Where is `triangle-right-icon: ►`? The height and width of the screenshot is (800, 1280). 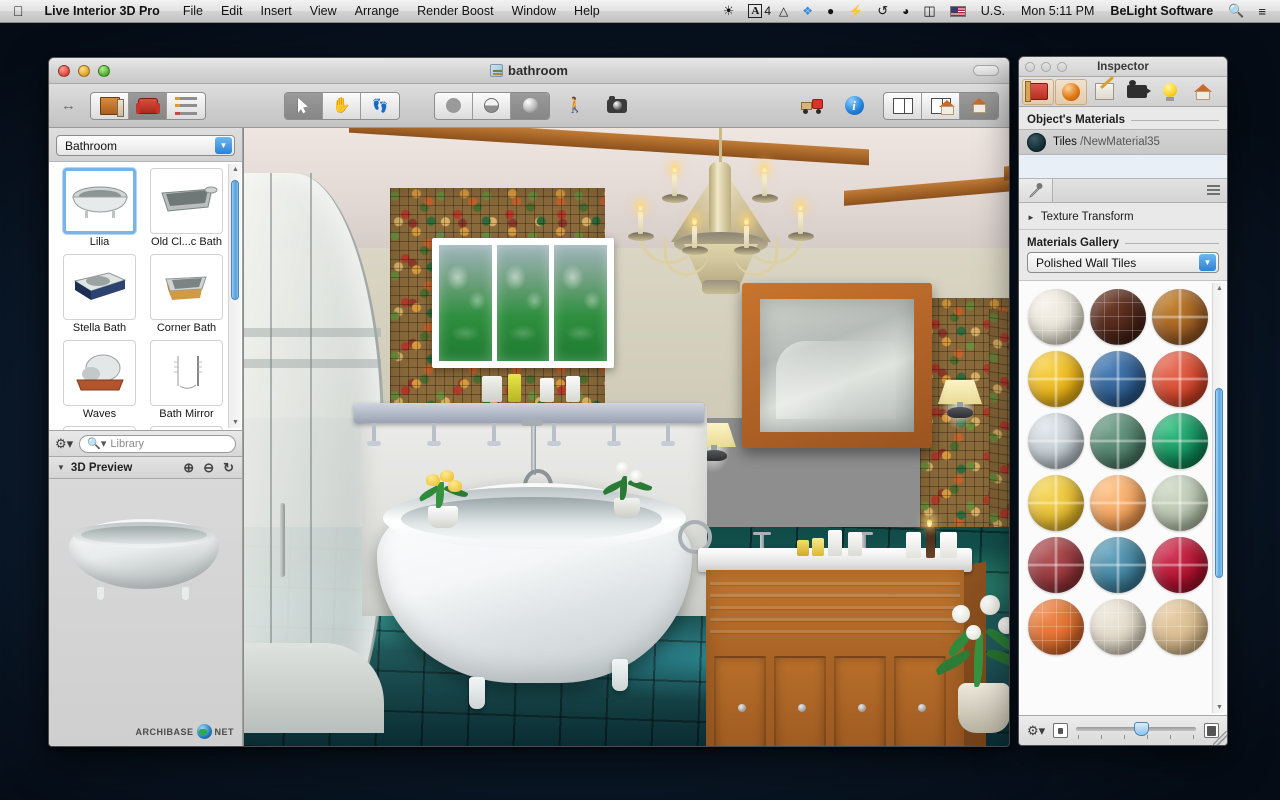 triangle-right-icon: ► is located at coordinates (1031, 217).